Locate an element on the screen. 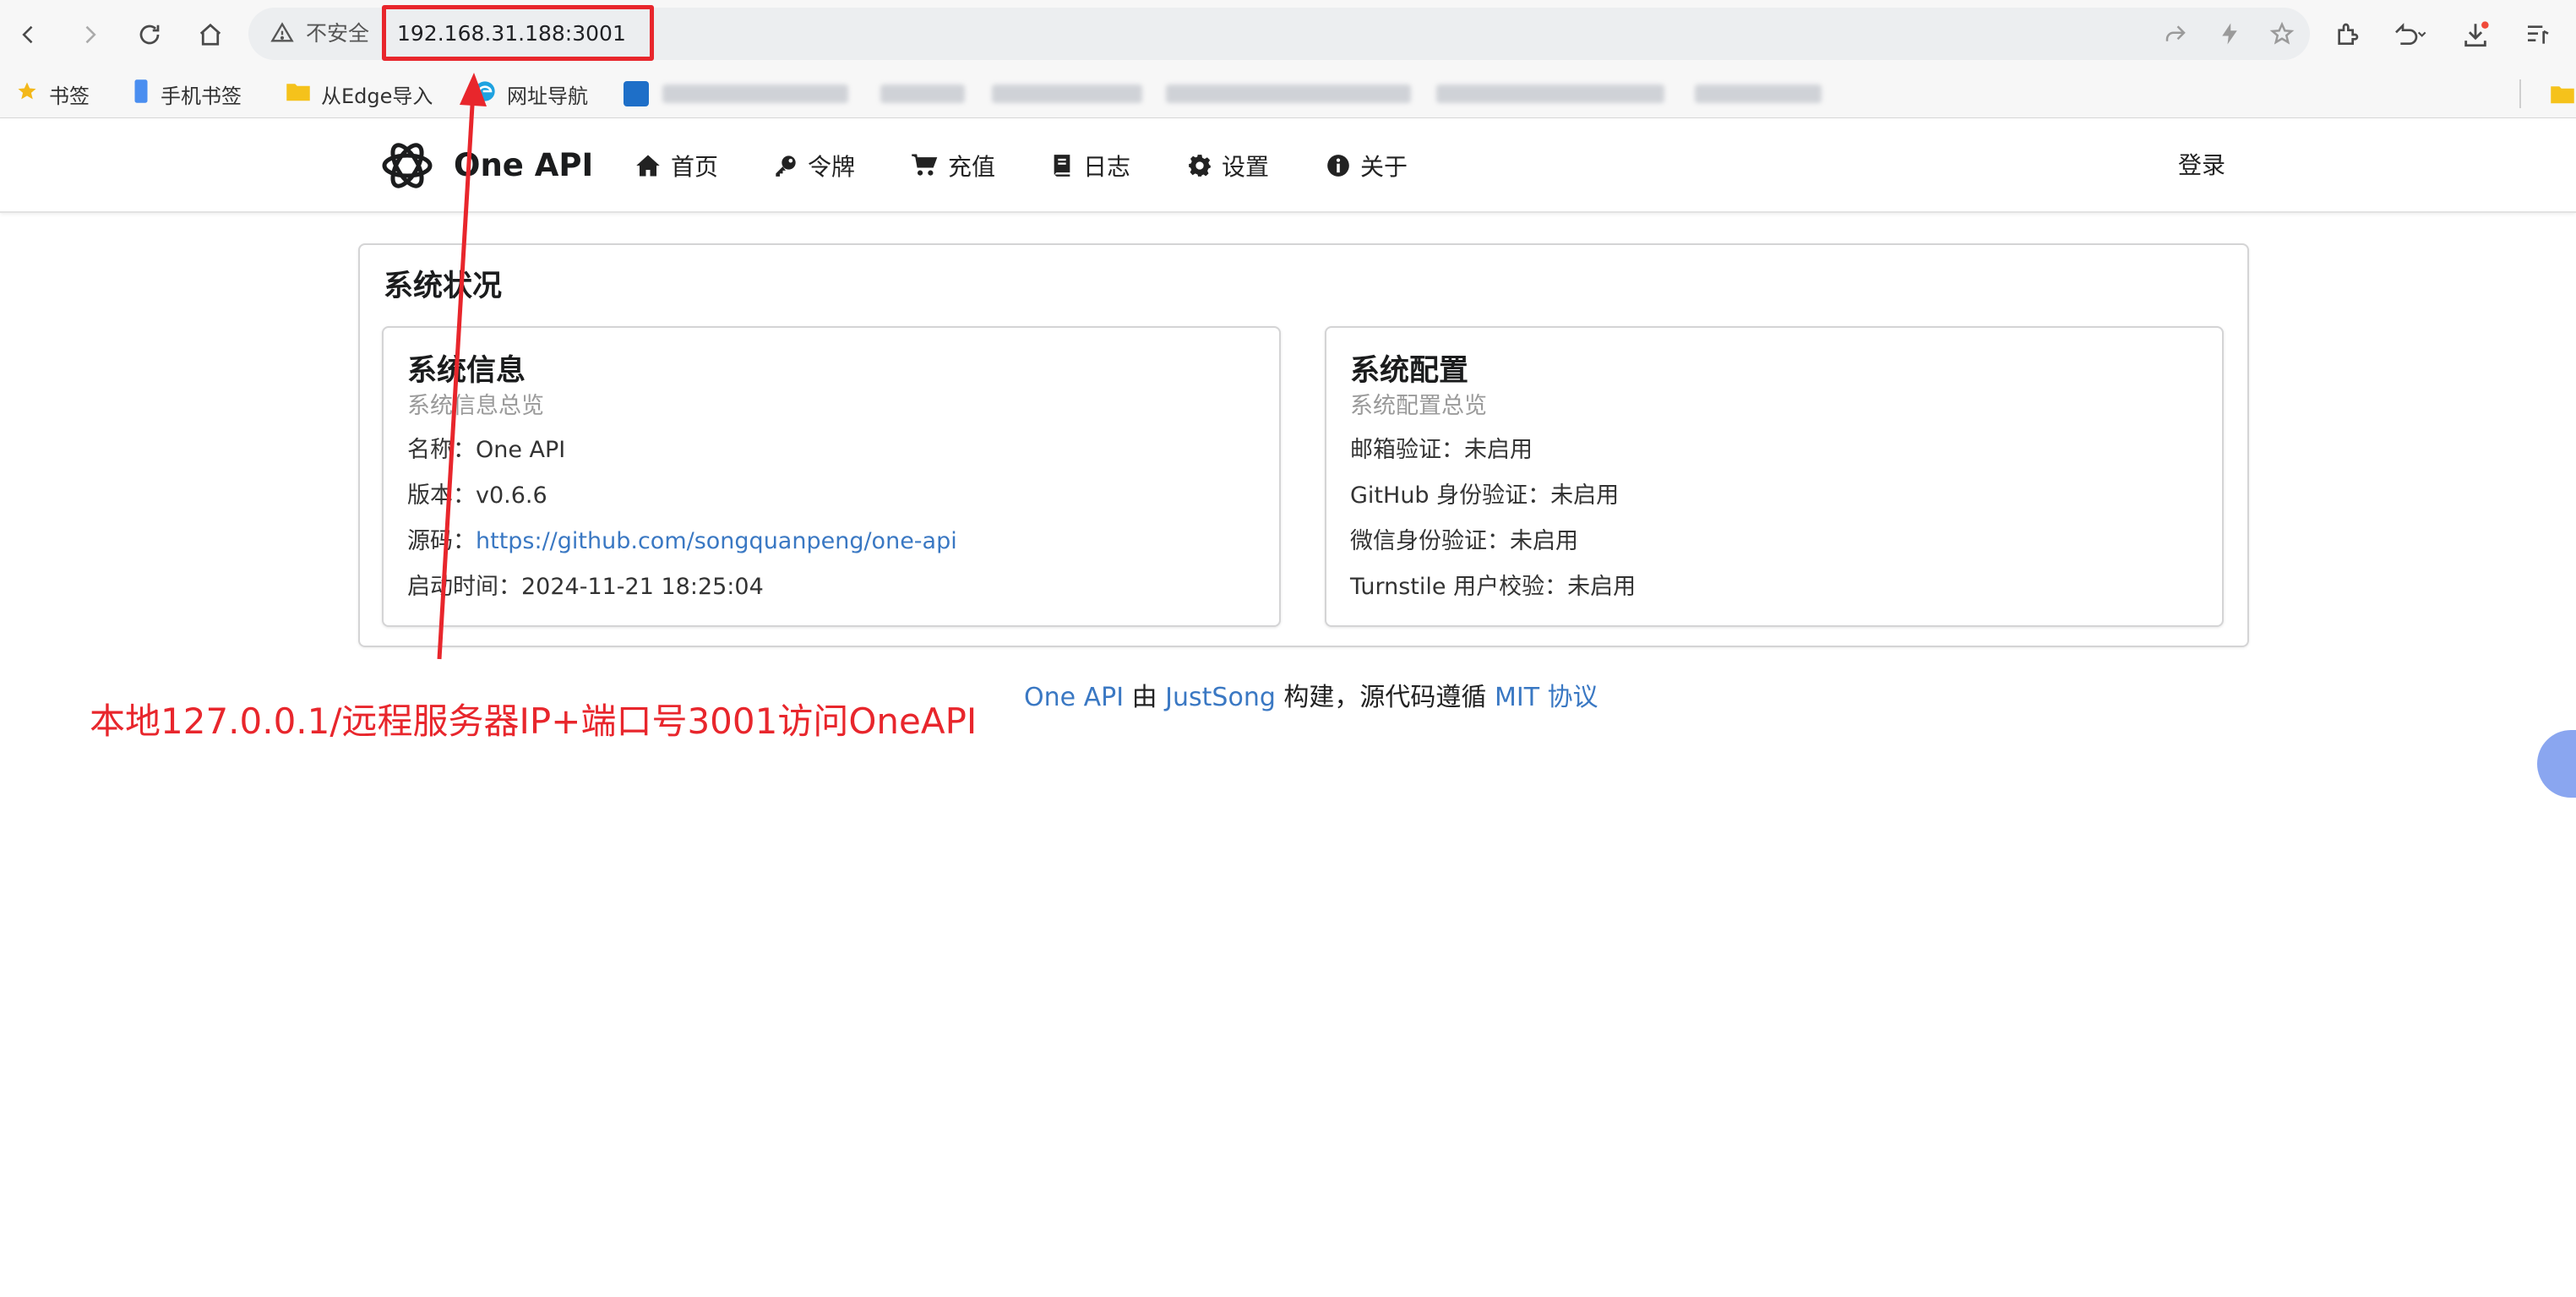  url-highlight-box is located at coordinates (518, 33).